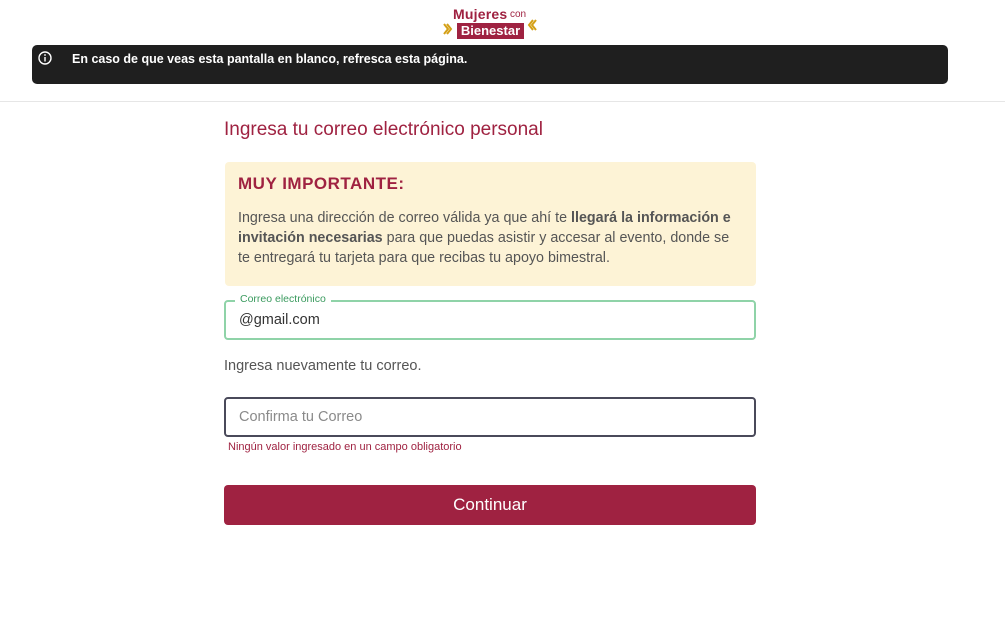  What do you see at coordinates (448, 29) in the screenshot?
I see `logo-left-mark-icon` at bounding box center [448, 29].